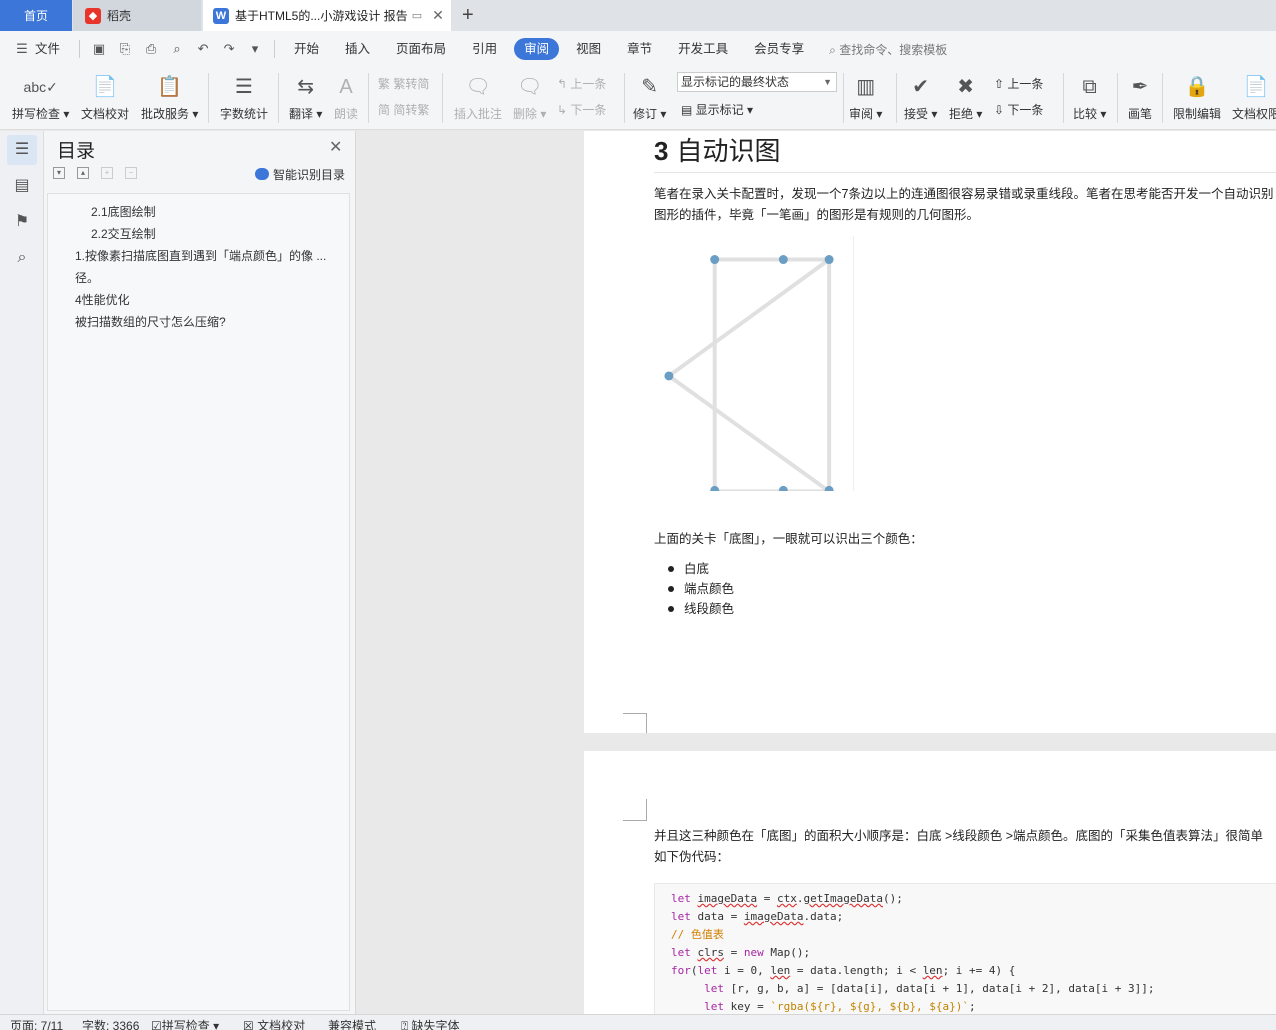 Image resolution: width=1276 pixels, height=1030 pixels. Describe the element at coordinates (411, 84) in the screenshot. I see `trad-to-simp-label: 繁转简` at that location.